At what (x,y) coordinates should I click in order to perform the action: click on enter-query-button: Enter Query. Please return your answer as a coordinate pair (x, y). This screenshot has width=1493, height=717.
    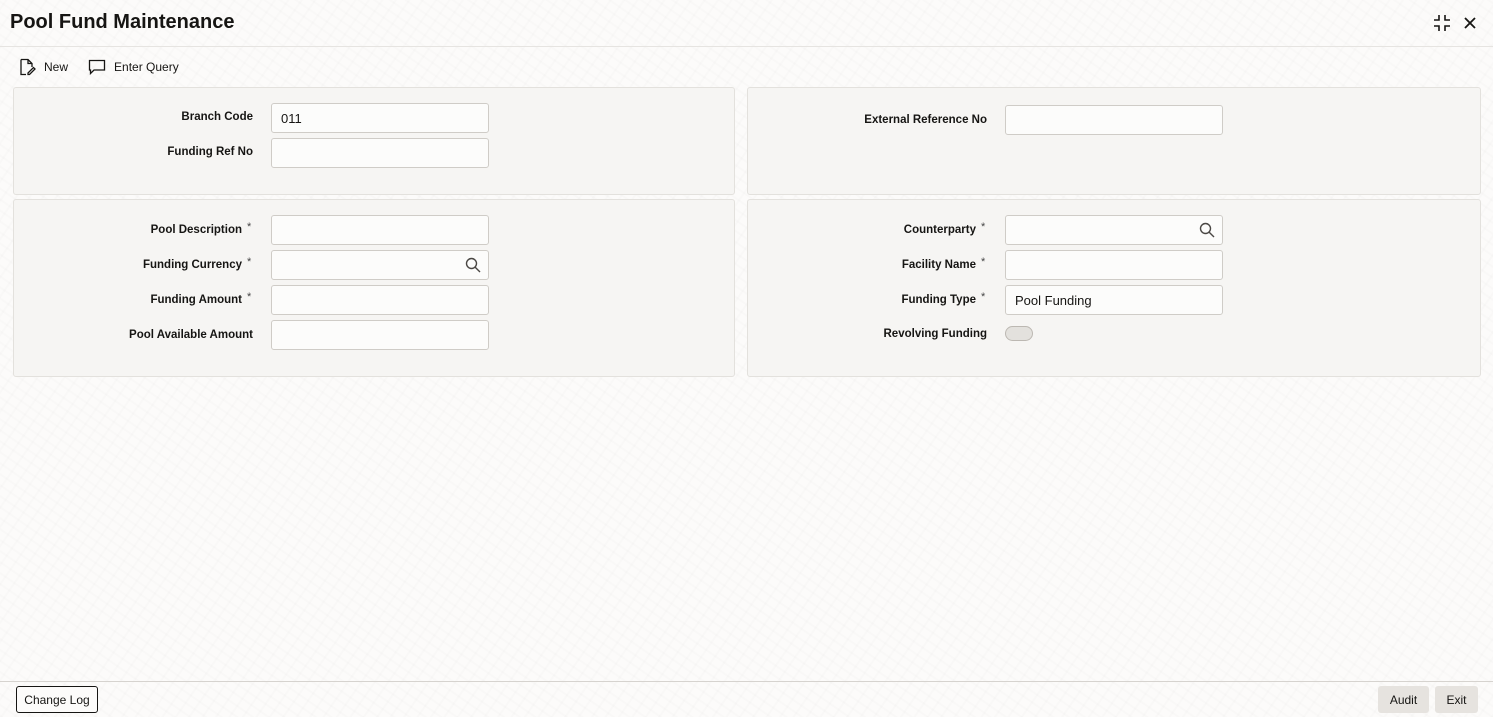
    Looking at the image, I should click on (133, 67).